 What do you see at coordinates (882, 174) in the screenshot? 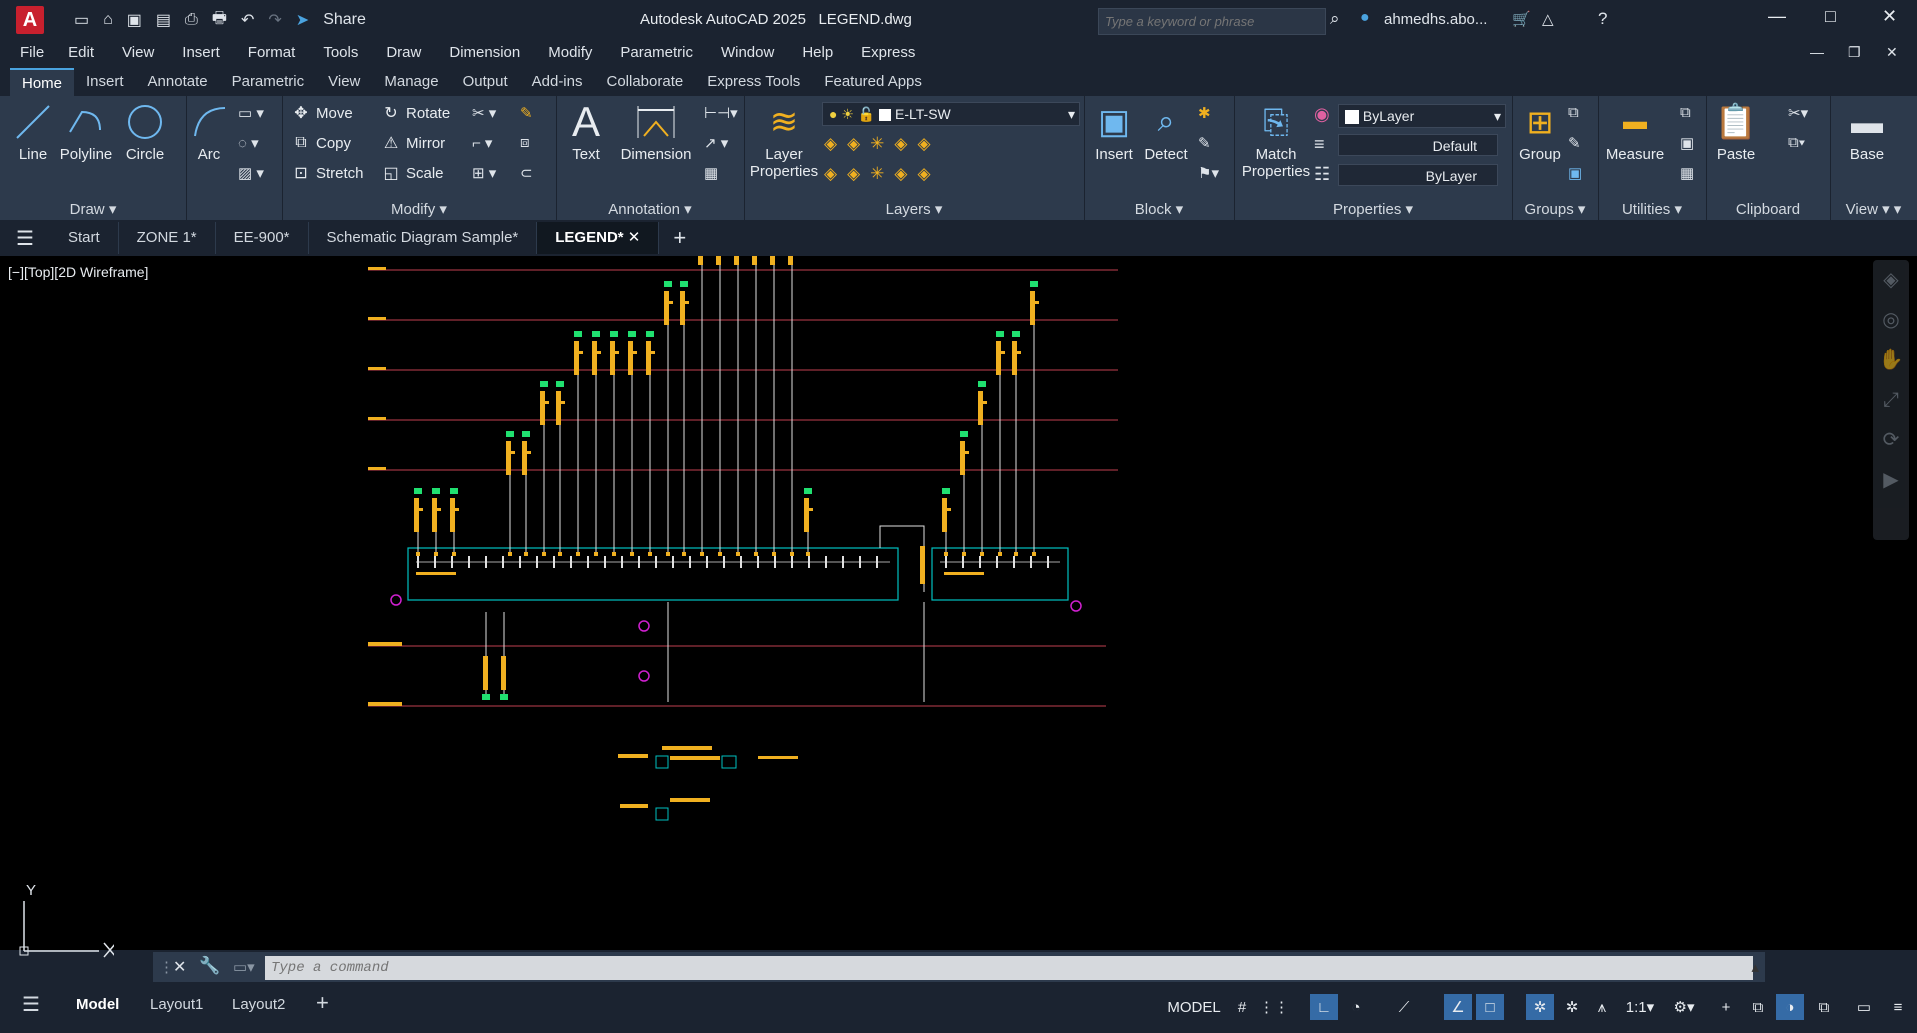
I see `layer-tools-row2: ◈◈✳◈◈` at bounding box center [882, 174].